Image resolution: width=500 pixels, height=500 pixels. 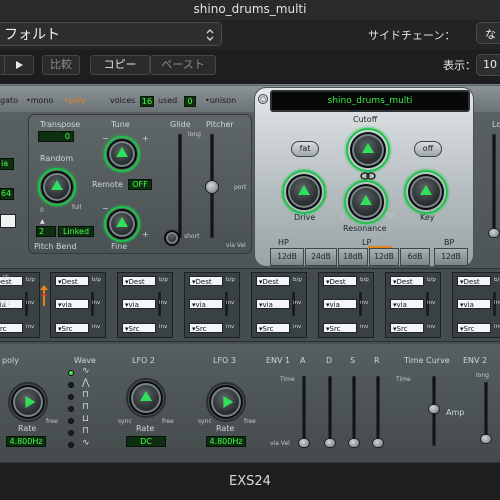 I want to click on mono-toggle: •mono, so click(x=39, y=100).